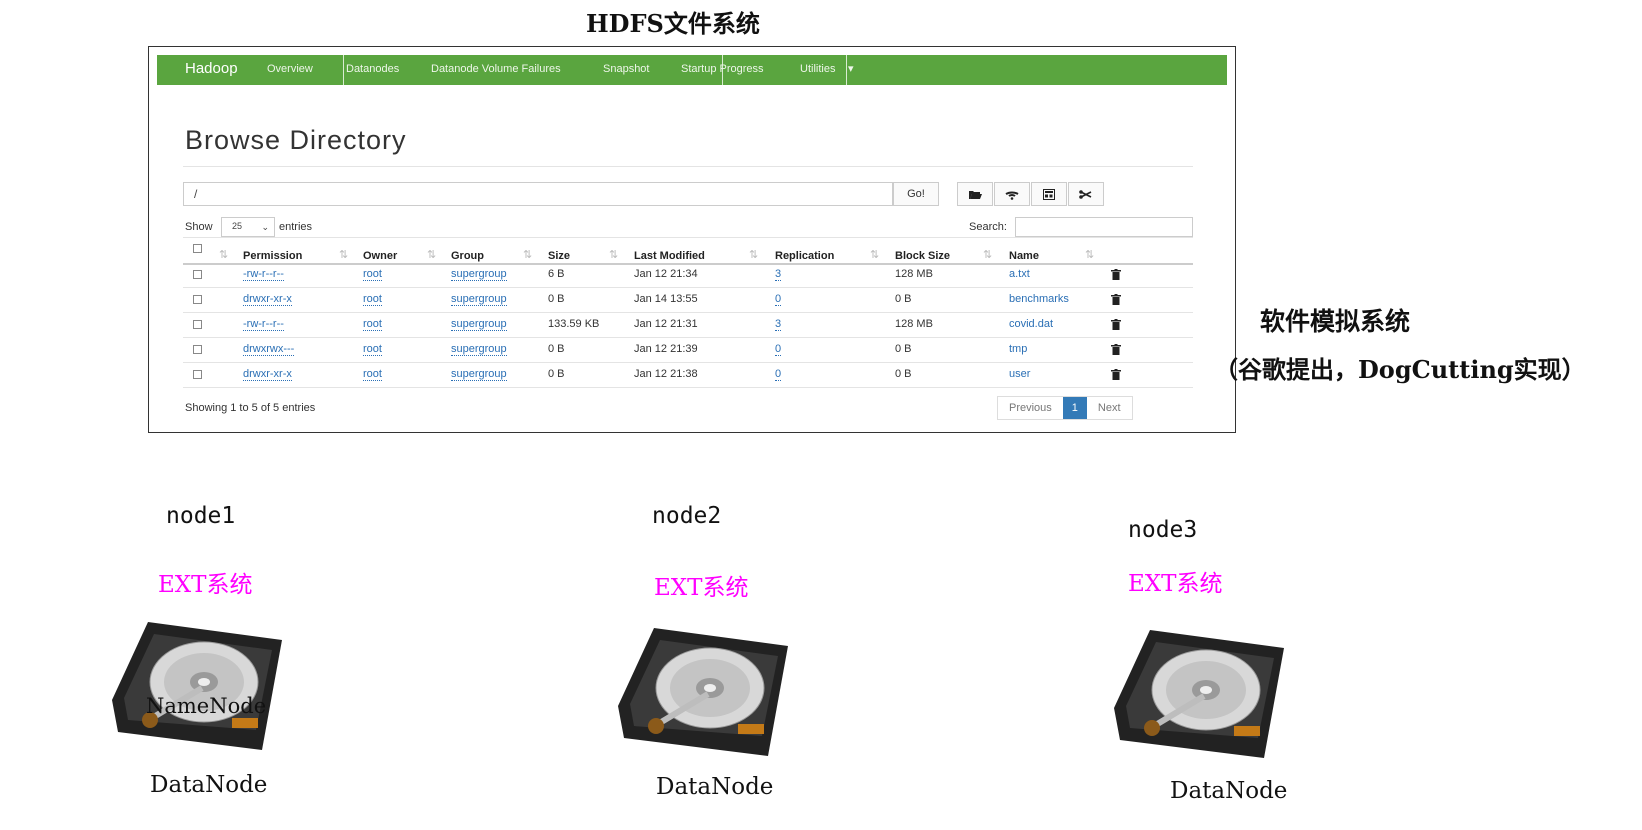 The image size is (1642, 830). Describe the element at coordinates (1039, 299) in the screenshot. I see `file-name-link: benchmarks` at that location.